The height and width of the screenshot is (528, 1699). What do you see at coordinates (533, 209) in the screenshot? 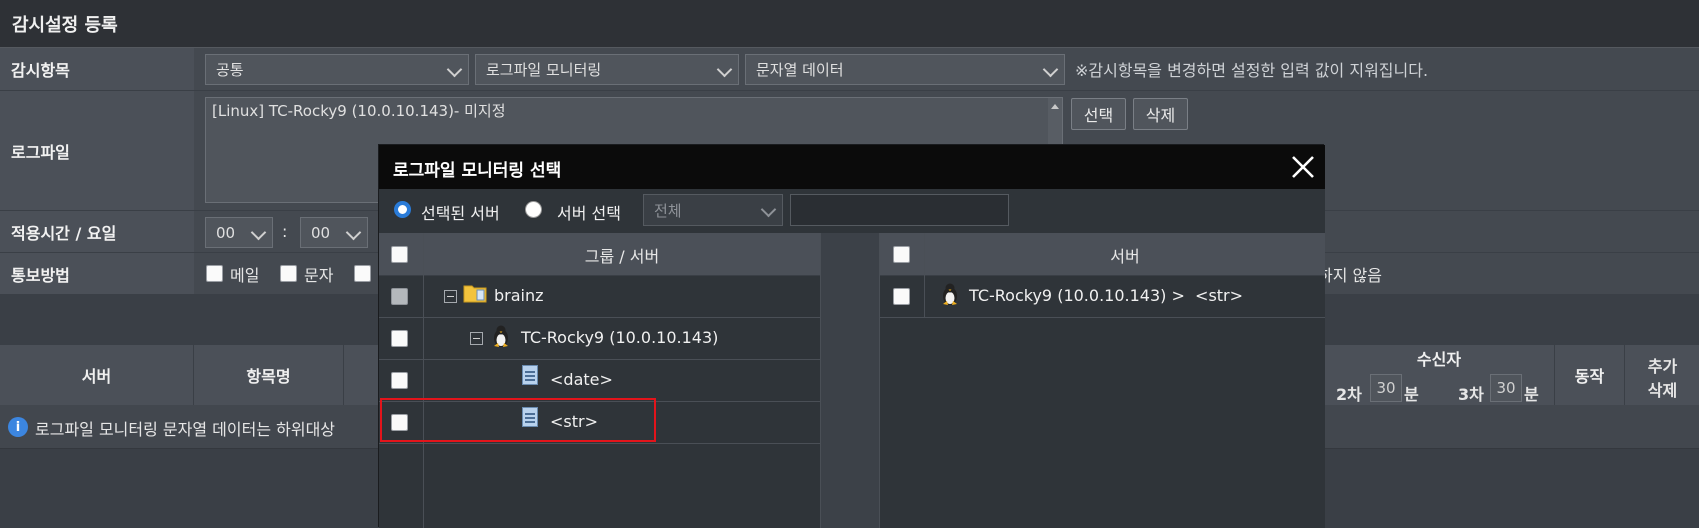
I see `radio-choose-server` at bounding box center [533, 209].